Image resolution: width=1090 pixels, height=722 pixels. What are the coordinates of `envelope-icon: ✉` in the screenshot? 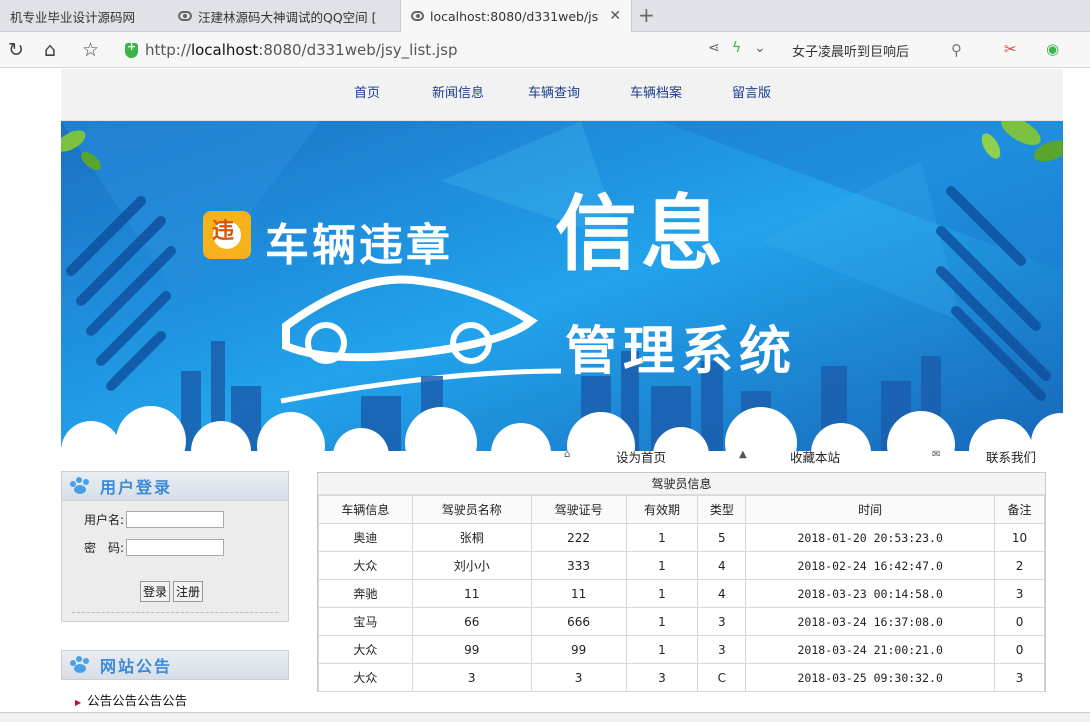 It's located at (936, 454).